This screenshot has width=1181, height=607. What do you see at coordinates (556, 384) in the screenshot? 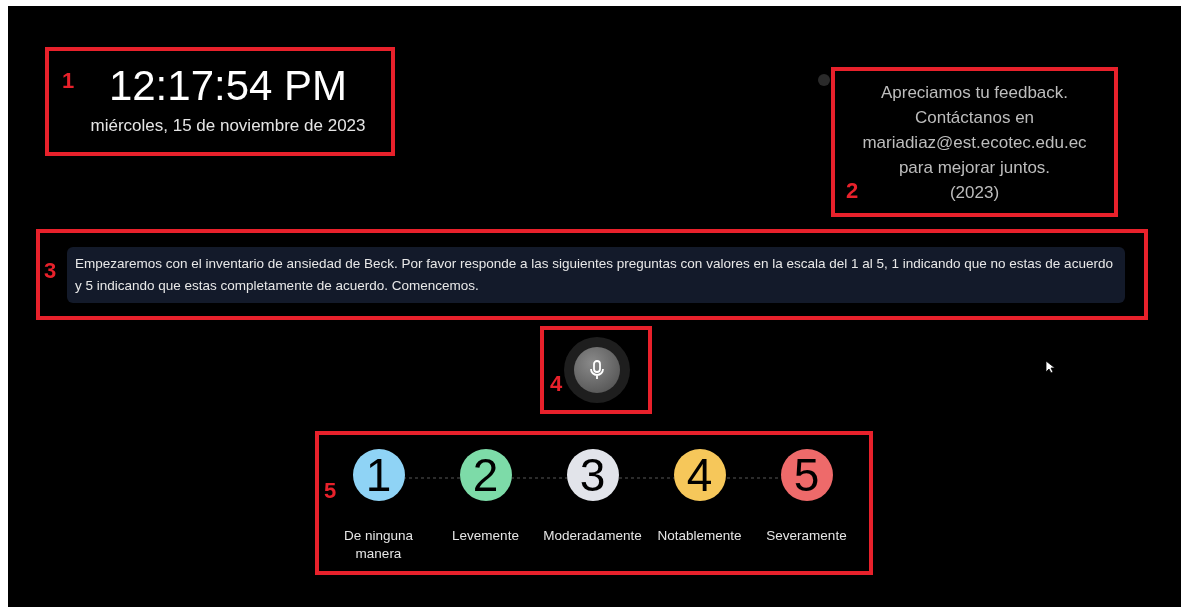
I see `annotation-number: 4` at bounding box center [556, 384].